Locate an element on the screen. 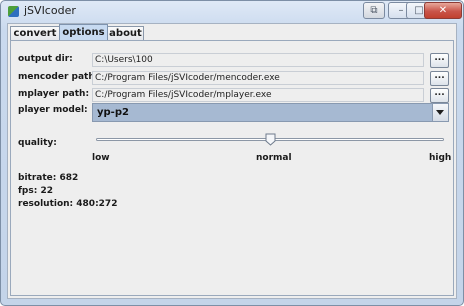 The image size is (464, 306). close-button: ✕ is located at coordinates (443, 10).